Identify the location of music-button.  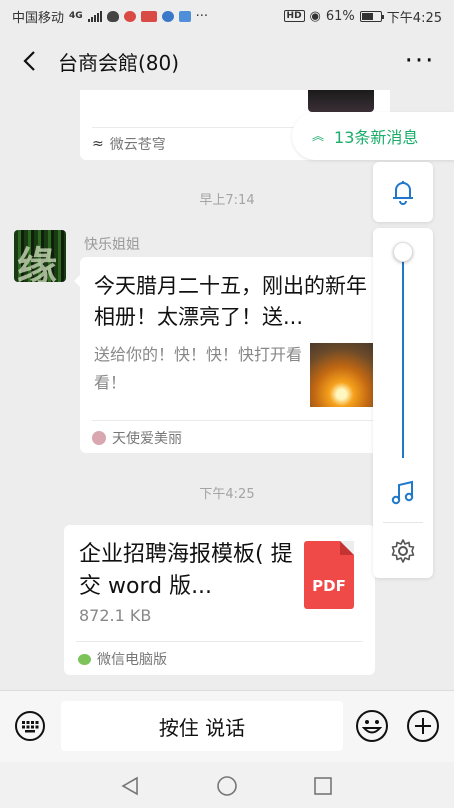
(403, 493).